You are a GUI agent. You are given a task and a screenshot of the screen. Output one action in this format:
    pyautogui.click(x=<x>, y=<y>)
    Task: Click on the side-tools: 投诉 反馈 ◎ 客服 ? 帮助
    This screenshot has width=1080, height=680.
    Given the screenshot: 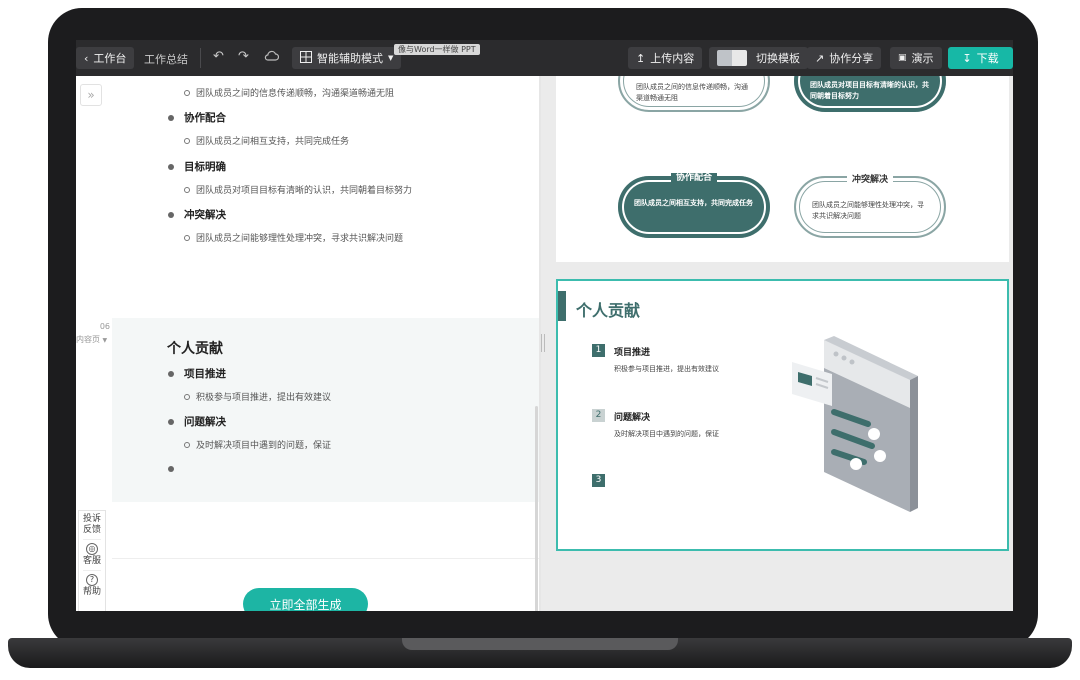 What is the action you would take?
    pyautogui.click(x=92, y=560)
    